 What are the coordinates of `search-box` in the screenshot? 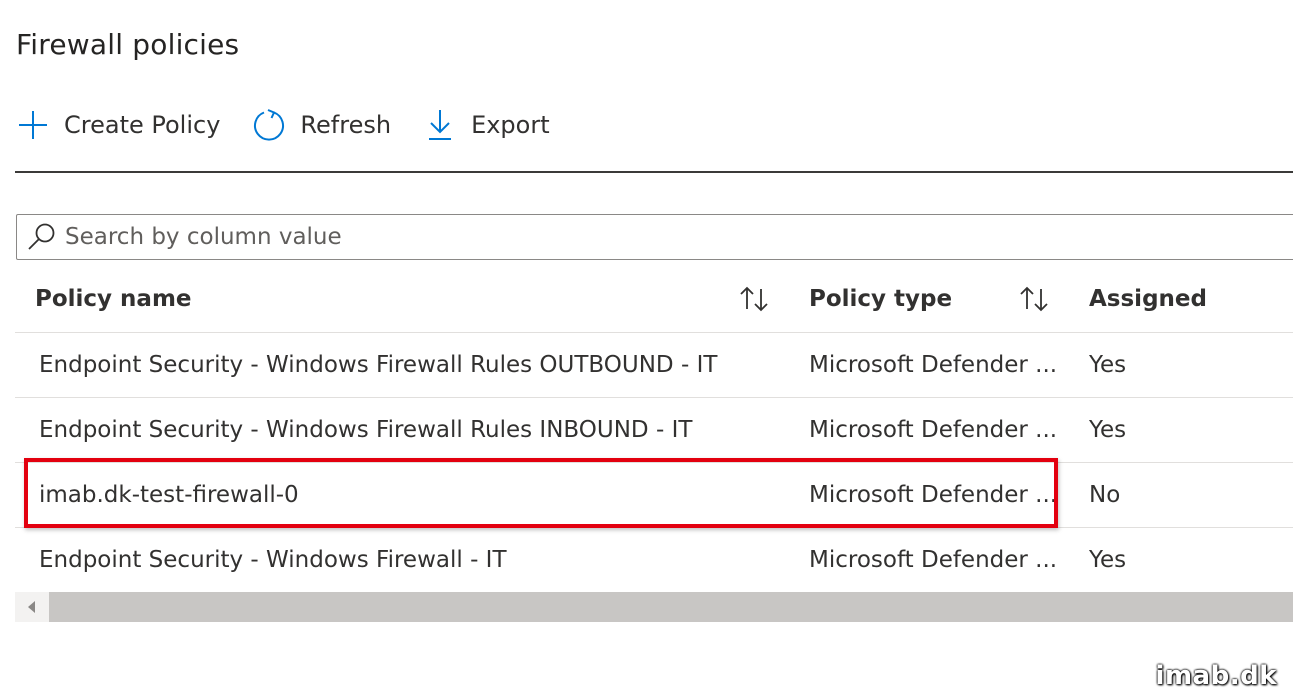 It's located at (654, 237).